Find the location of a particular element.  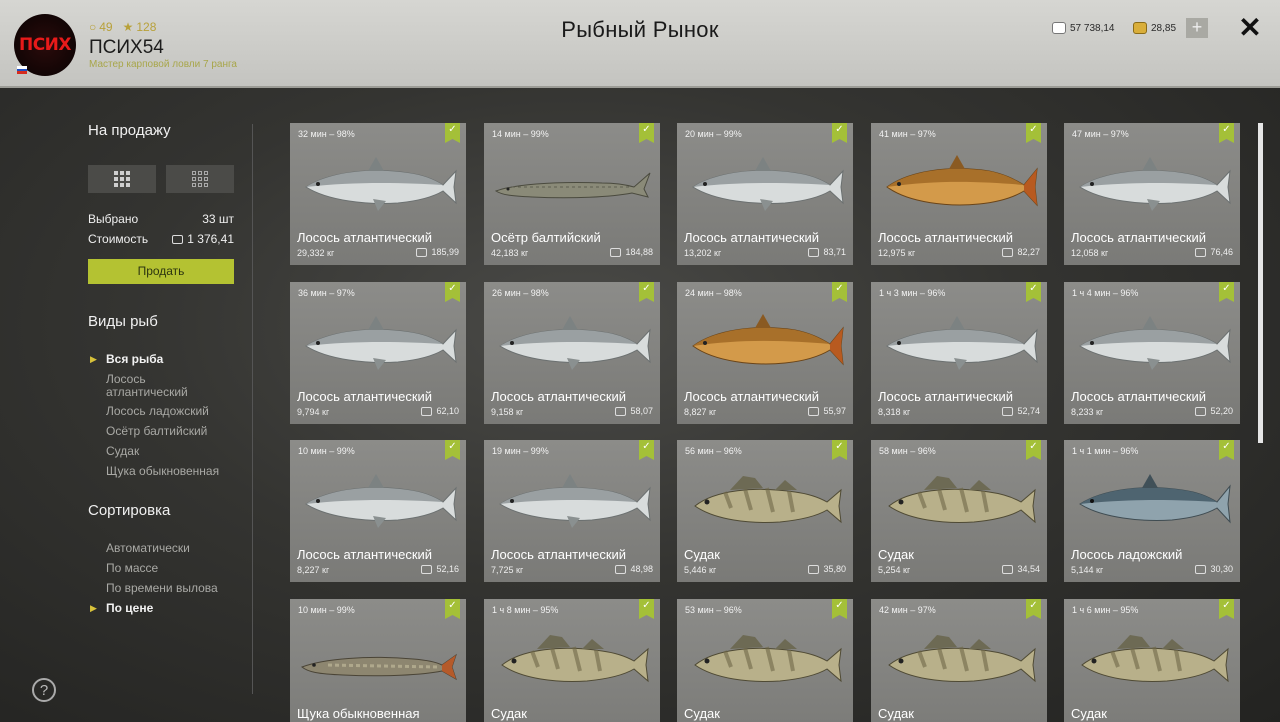

sell-button: Продать is located at coordinates (161, 271).